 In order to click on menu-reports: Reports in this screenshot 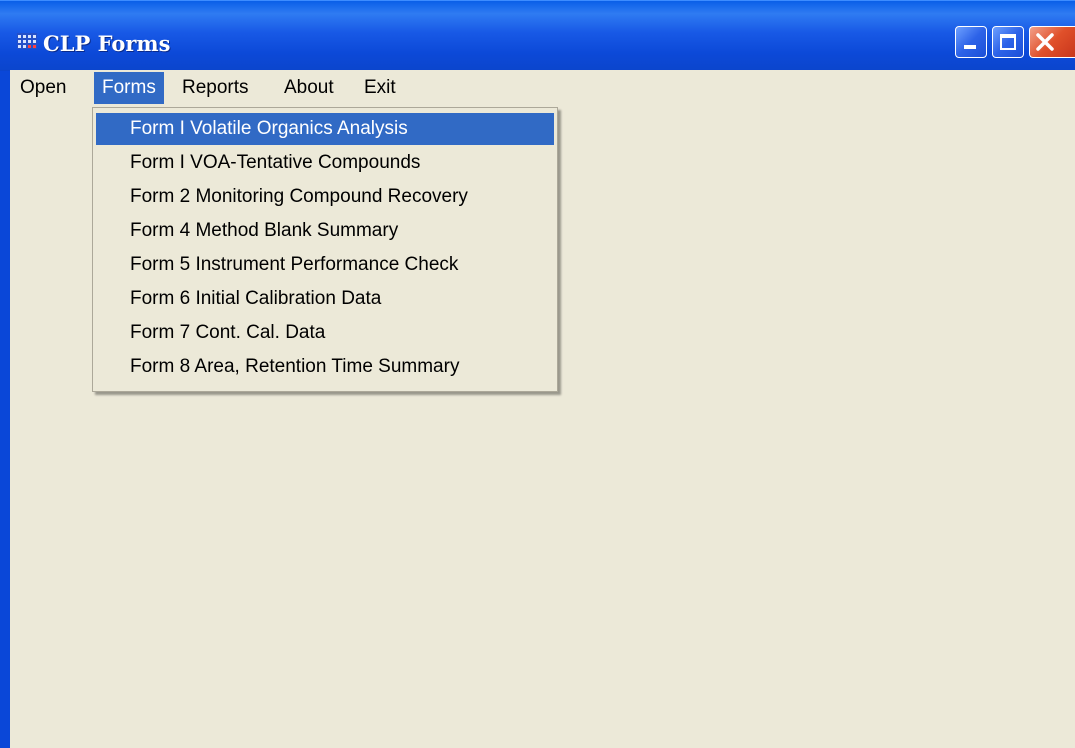, I will do `click(215, 88)`.